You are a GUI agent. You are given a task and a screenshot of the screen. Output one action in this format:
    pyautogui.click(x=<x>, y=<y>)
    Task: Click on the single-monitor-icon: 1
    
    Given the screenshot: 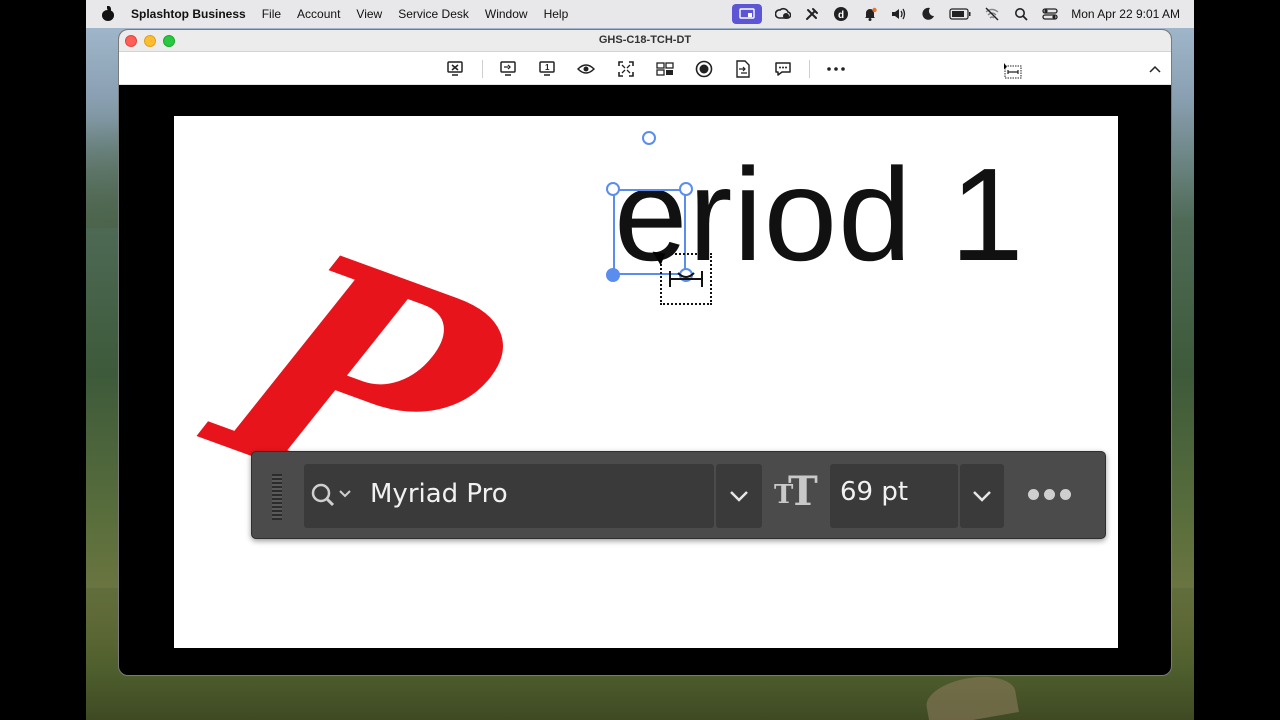 What is the action you would take?
    pyautogui.click(x=547, y=69)
    